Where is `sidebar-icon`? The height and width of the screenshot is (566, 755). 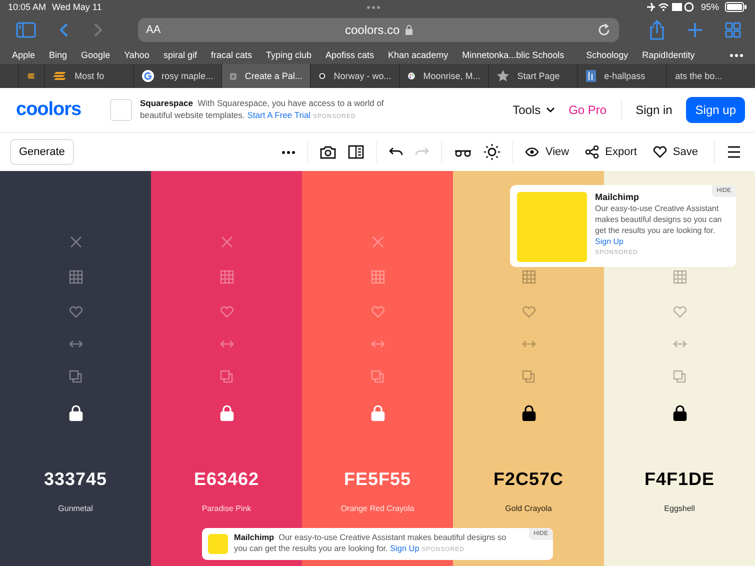 sidebar-icon is located at coordinates (26, 30).